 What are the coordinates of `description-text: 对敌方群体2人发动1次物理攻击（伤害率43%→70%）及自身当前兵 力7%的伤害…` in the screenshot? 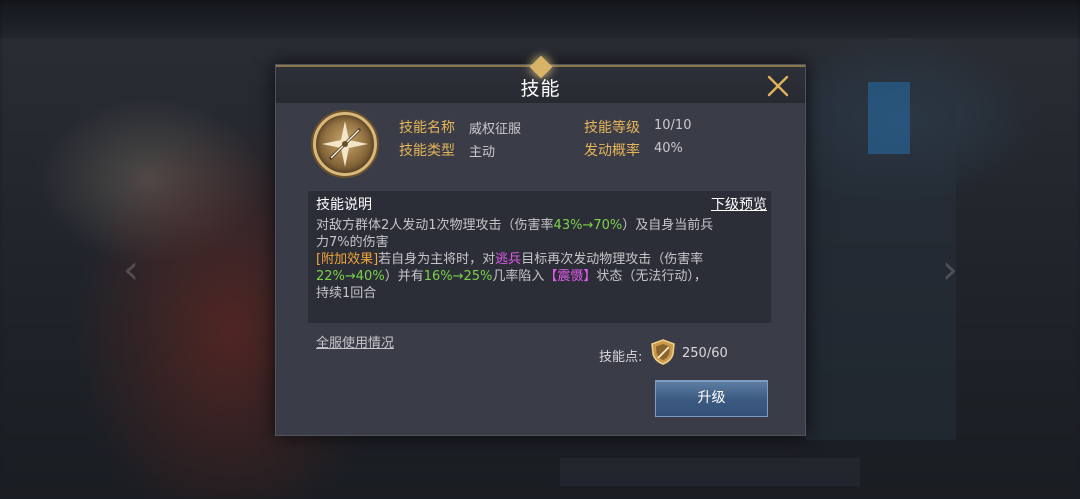 It's located at (540, 259).